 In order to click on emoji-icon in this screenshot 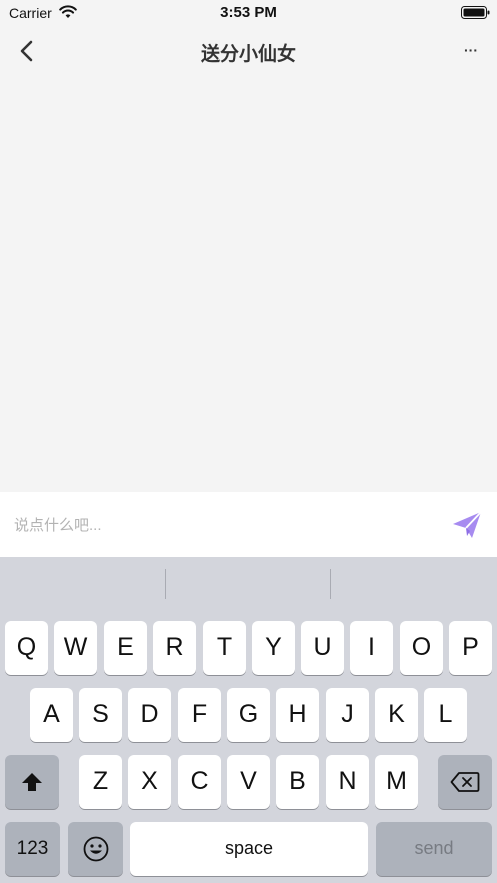, I will do `click(95, 849)`.